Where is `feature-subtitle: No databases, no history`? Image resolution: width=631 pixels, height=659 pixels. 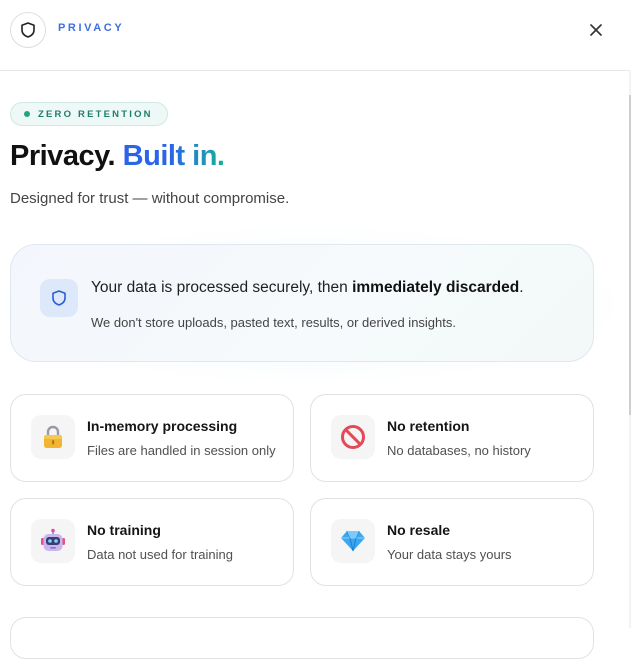
feature-subtitle: No databases, no history is located at coordinates (459, 450).